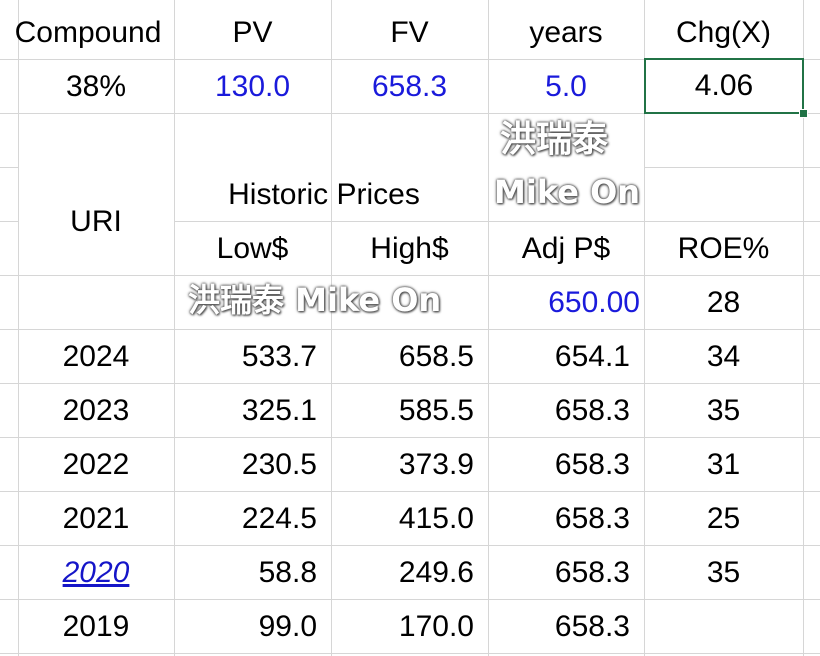 The image size is (820, 656). Describe the element at coordinates (409, 249) in the screenshot. I see `high-header: High$` at that location.